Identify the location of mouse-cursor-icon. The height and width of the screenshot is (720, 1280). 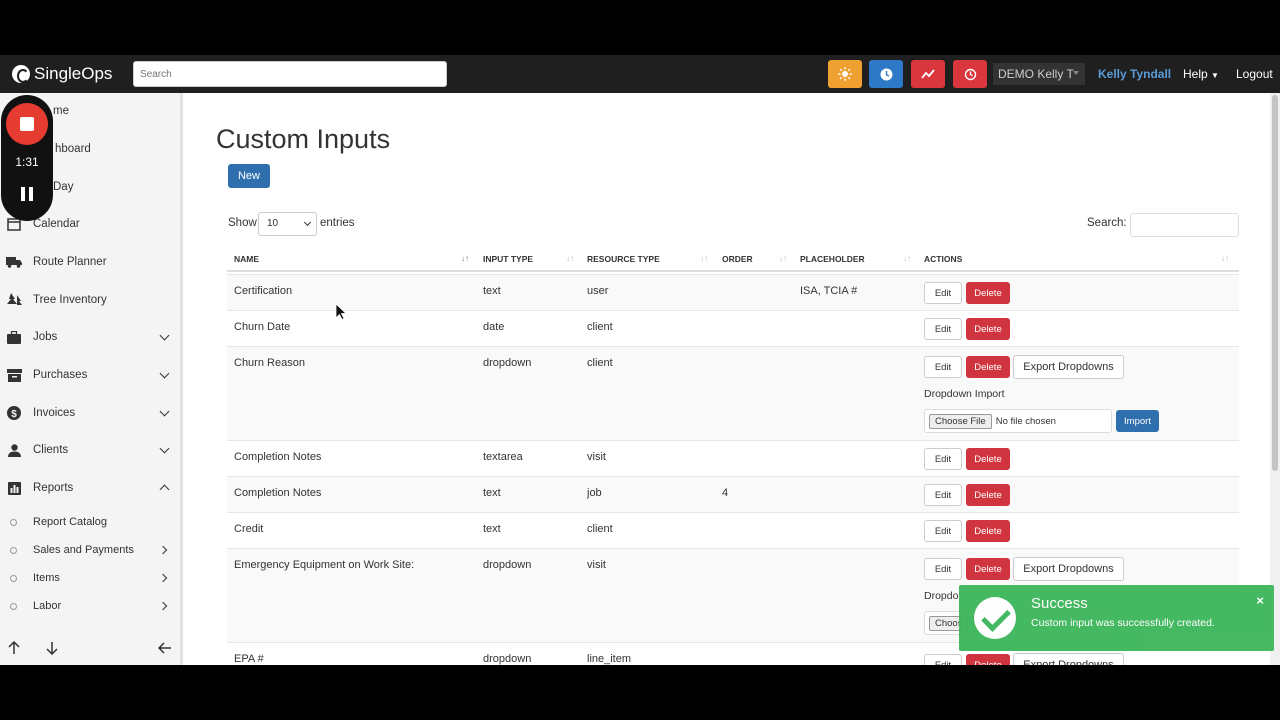
(341, 312).